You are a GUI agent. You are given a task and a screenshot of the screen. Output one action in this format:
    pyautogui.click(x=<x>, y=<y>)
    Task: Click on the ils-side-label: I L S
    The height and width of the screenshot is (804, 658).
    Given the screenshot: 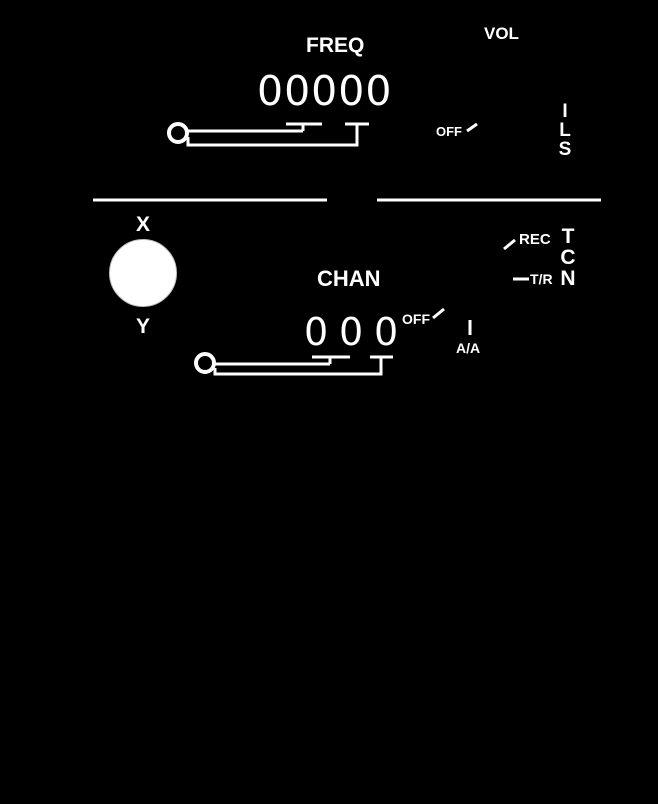 What is the action you would take?
    pyautogui.click(x=565, y=130)
    